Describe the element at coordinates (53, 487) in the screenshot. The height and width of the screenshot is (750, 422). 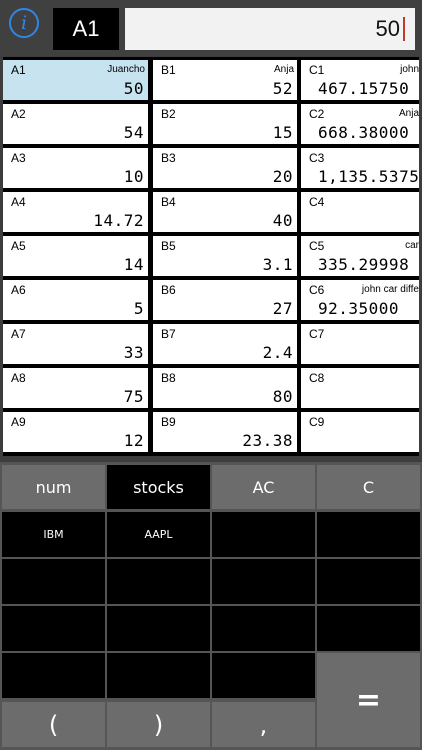
I see `tab-num: num` at that location.